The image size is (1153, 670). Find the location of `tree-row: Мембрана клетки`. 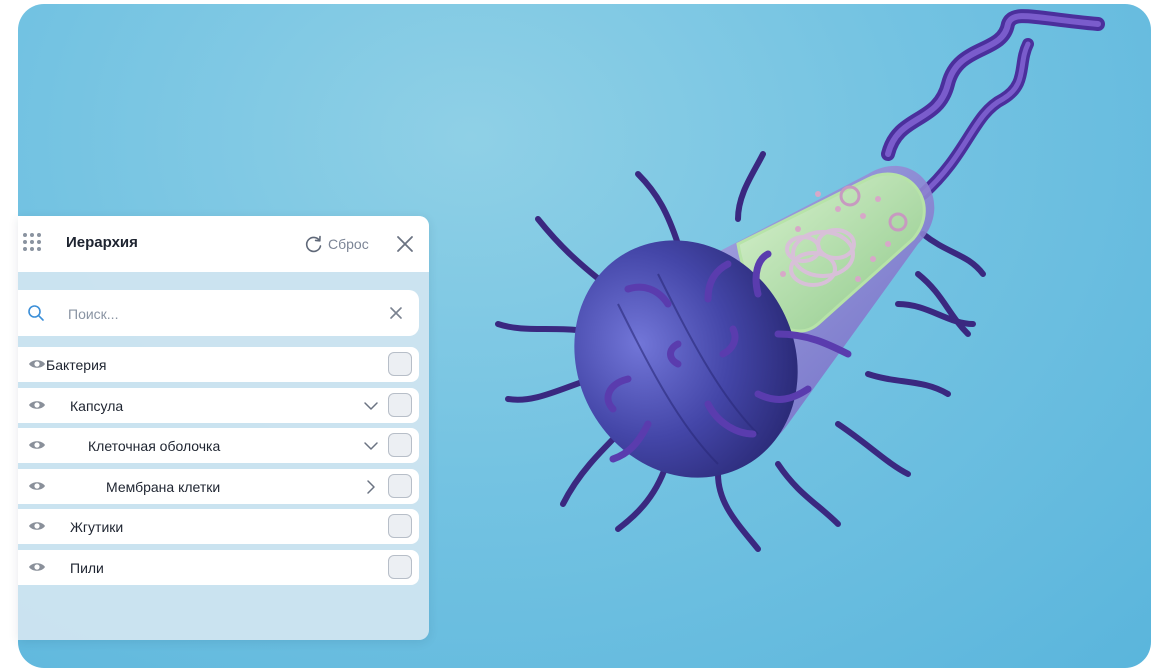

tree-row: Мембрана клетки is located at coordinates (218, 486).